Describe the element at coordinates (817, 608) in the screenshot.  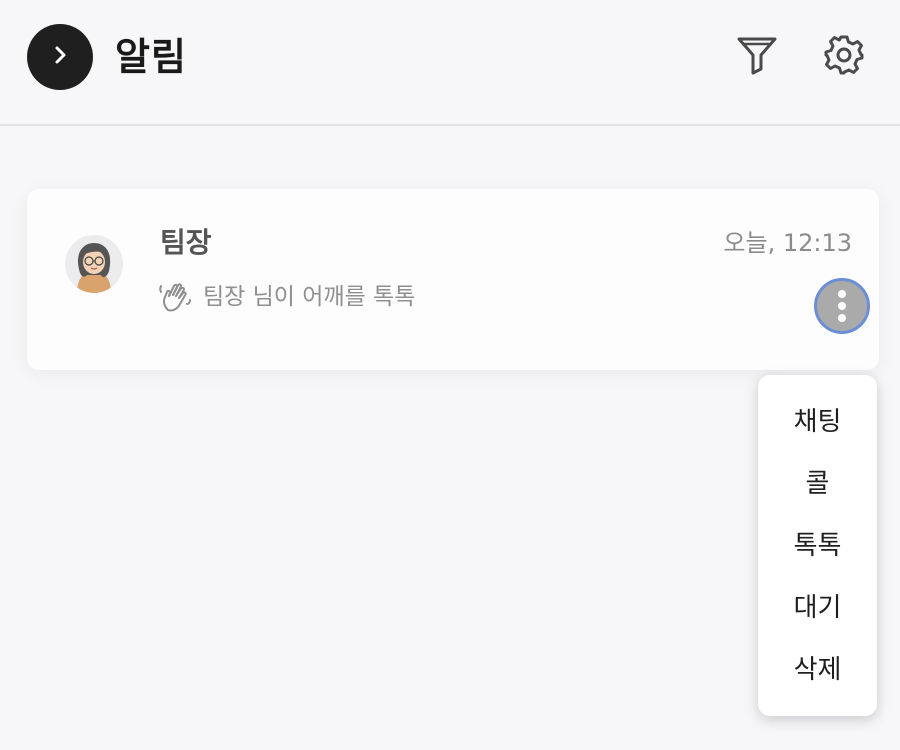
I see `menu-item-wait: 대기` at that location.